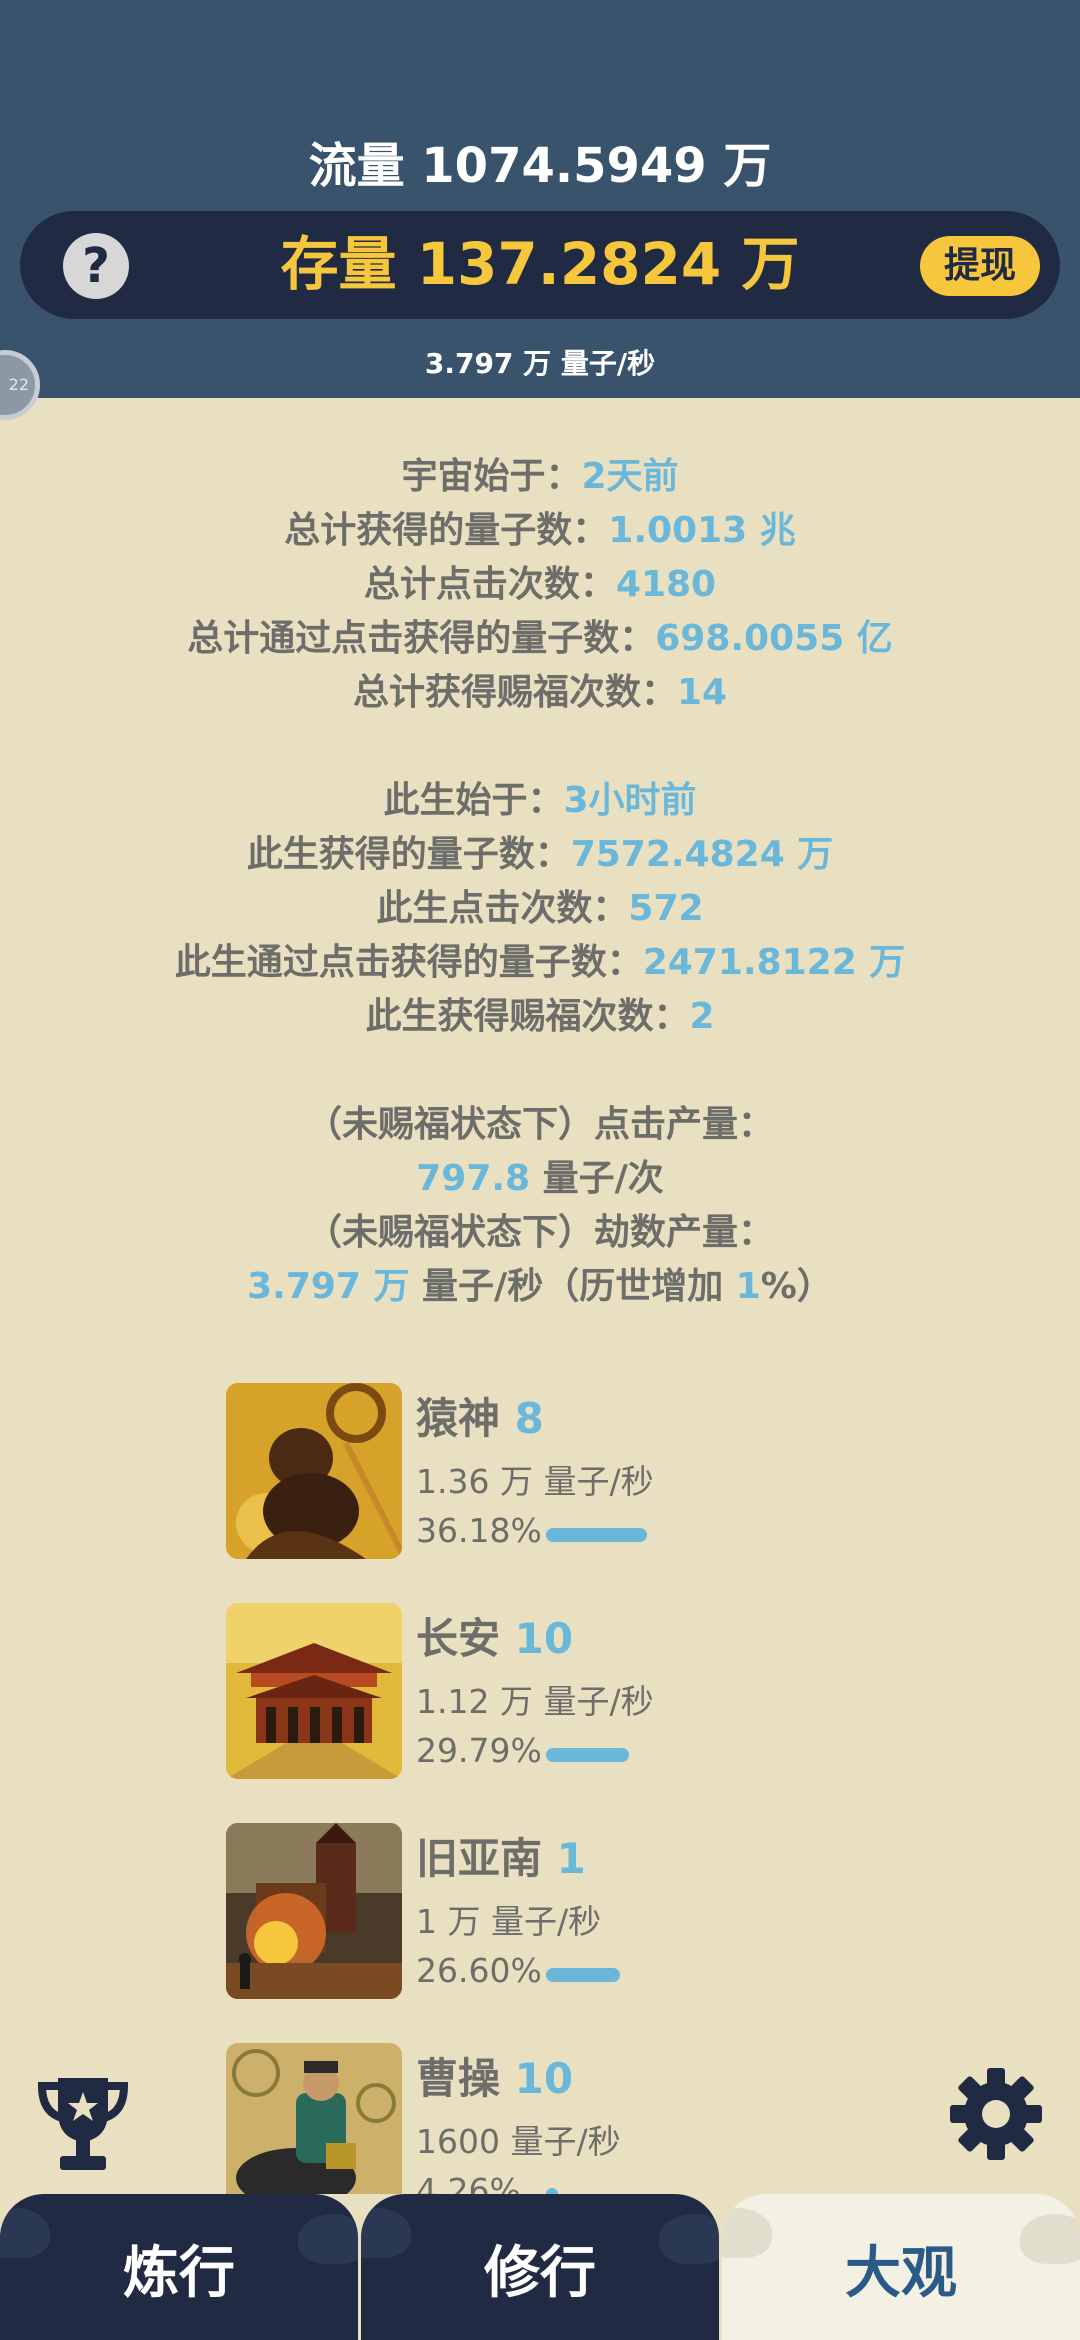 This screenshot has height=2340, width=1080. I want to click on generator-item-changan: 长安 10 1.12 万 量子/秒 29.79%, so click(506, 1691).